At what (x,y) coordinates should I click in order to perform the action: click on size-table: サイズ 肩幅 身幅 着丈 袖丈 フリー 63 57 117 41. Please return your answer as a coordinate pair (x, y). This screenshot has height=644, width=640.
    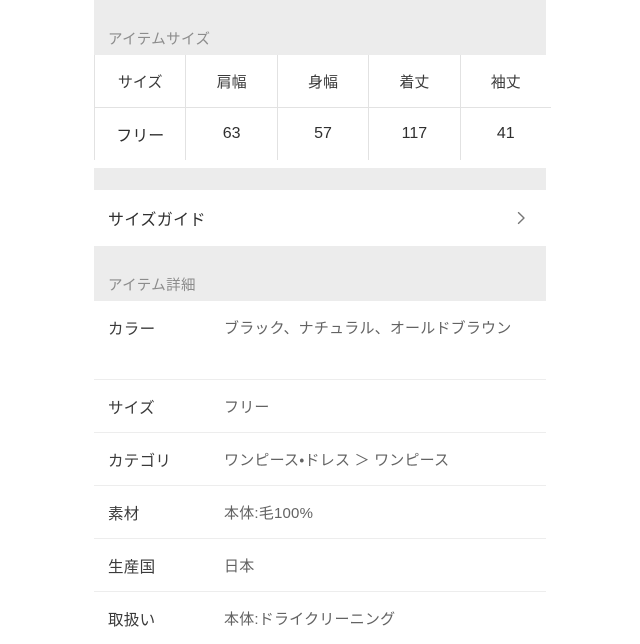
    Looking at the image, I should click on (322, 107).